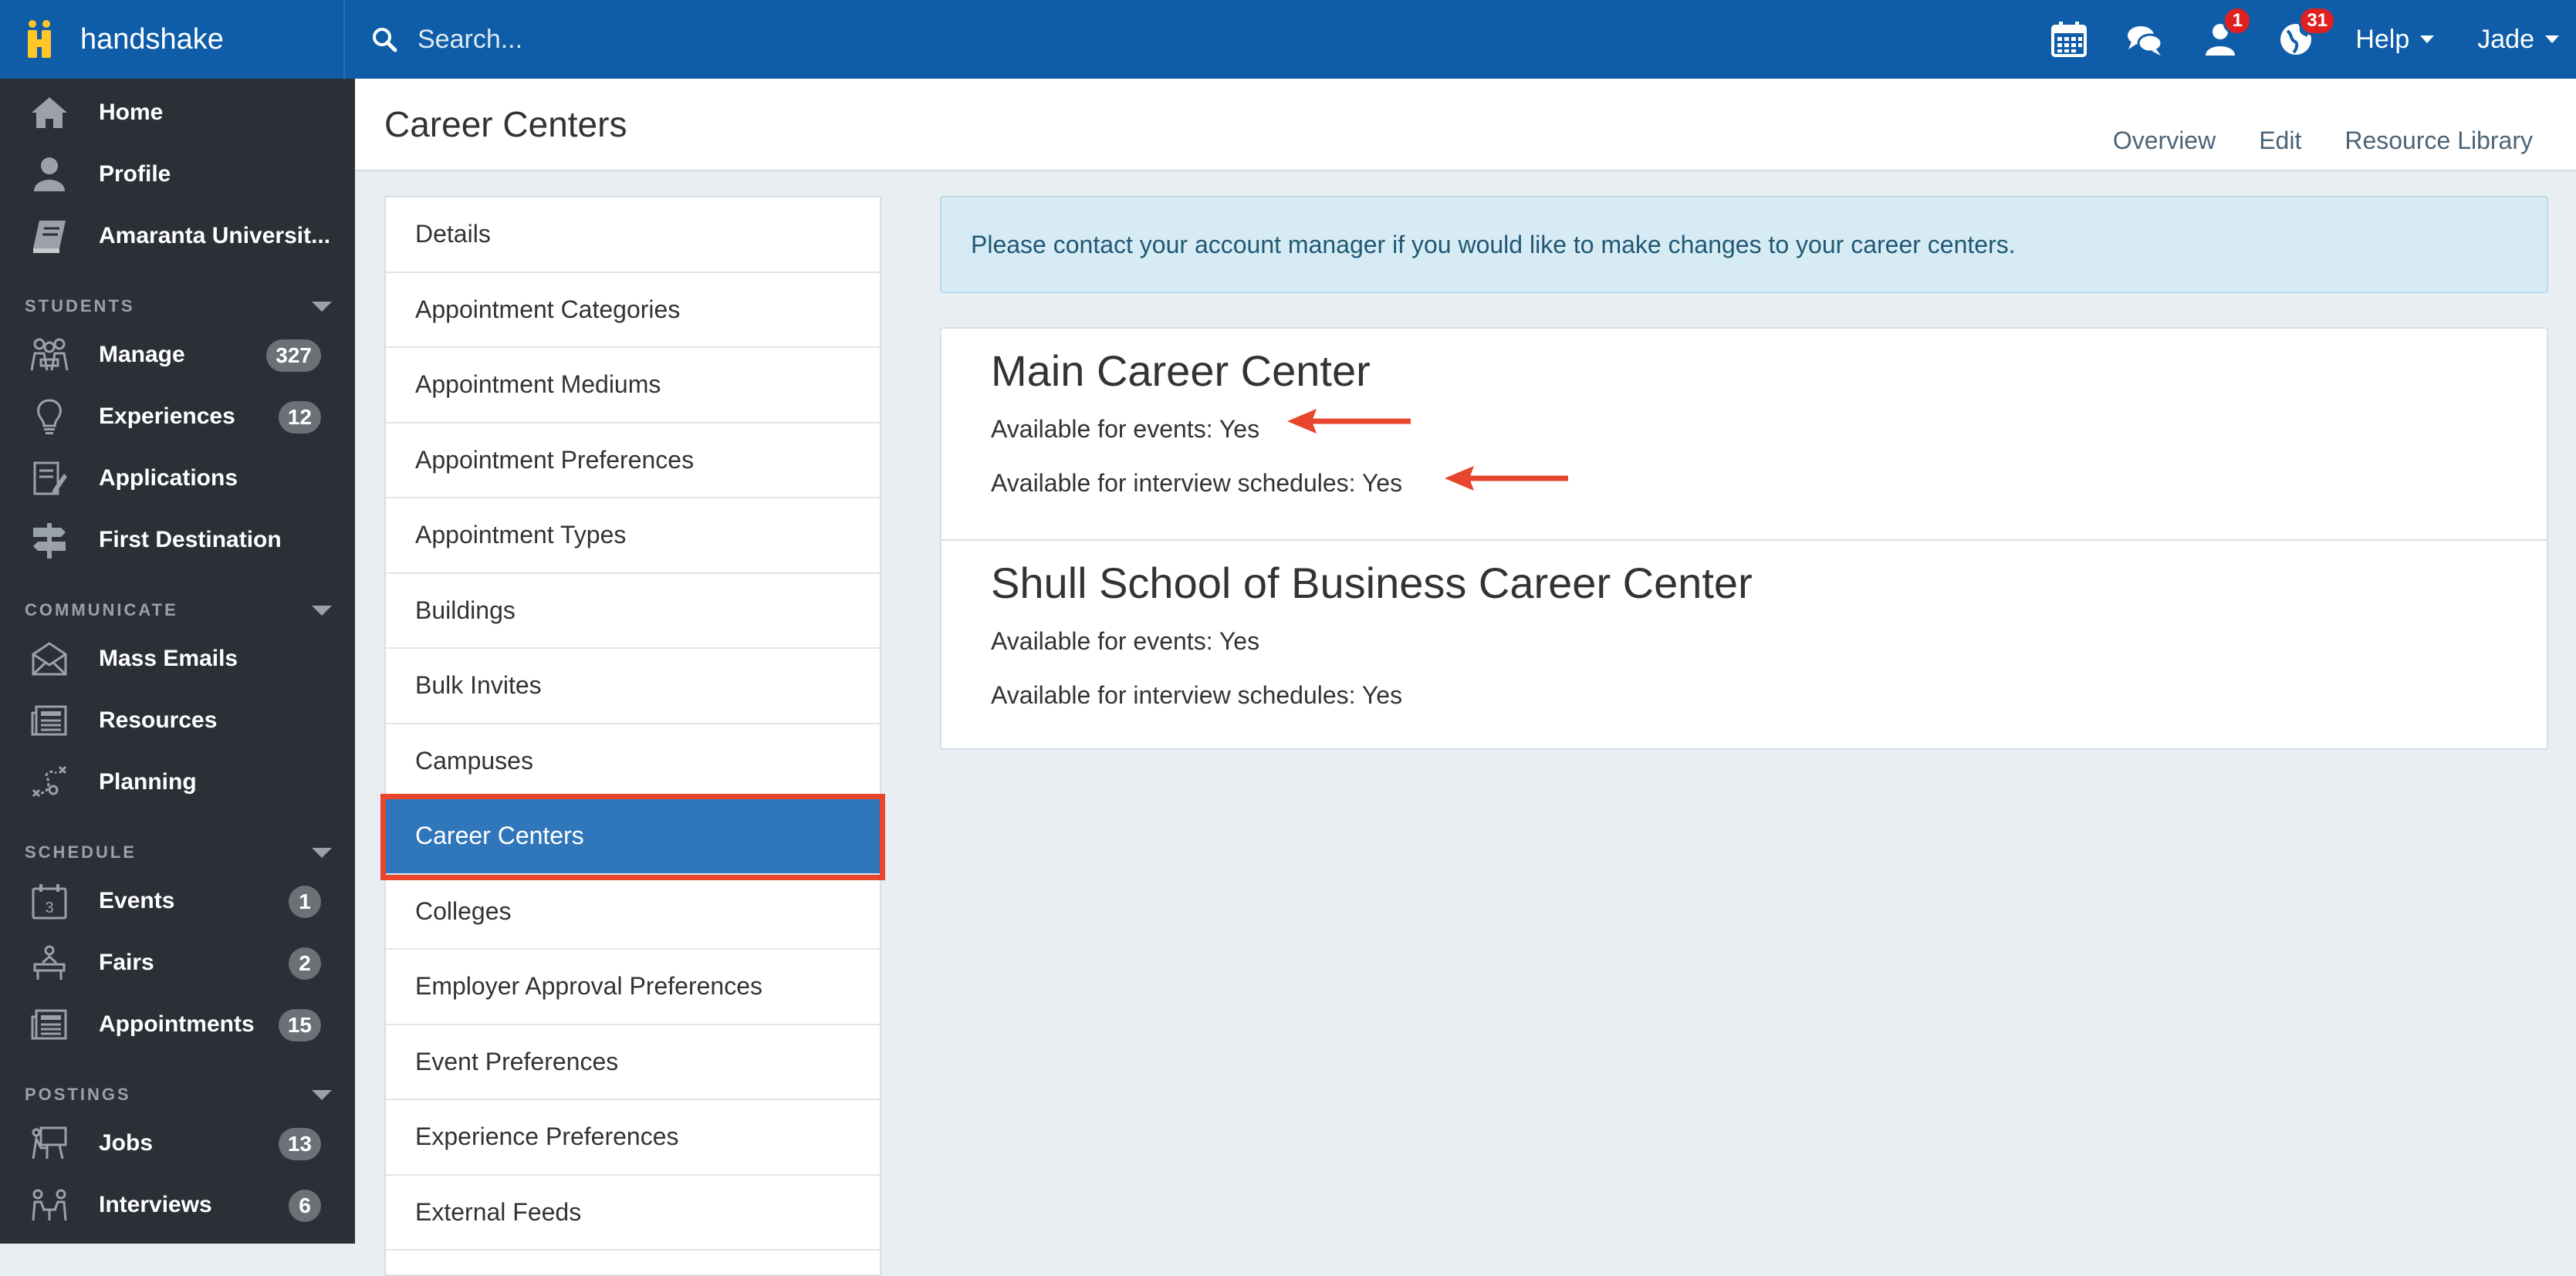 This screenshot has height=1276, width=2576. Describe the element at coordinates (137, 900) in the screenshot. I see `sidebar-item-label: Events` at that location.